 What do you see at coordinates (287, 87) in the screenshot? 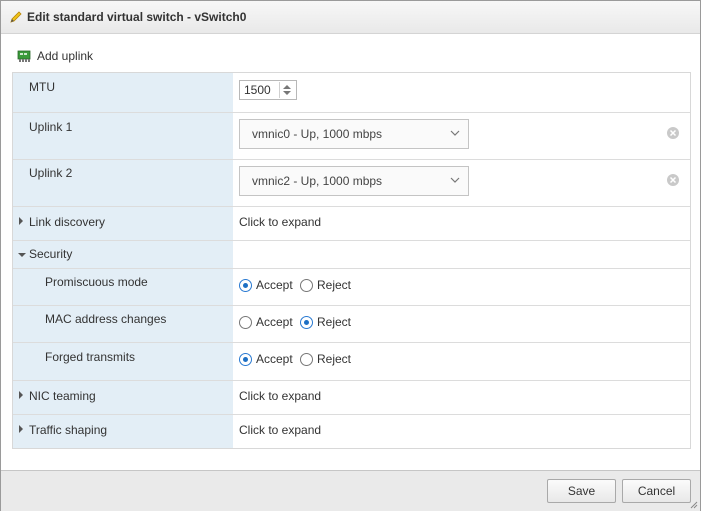
I see `spin-up-icon` at bounding box center [287, 87].